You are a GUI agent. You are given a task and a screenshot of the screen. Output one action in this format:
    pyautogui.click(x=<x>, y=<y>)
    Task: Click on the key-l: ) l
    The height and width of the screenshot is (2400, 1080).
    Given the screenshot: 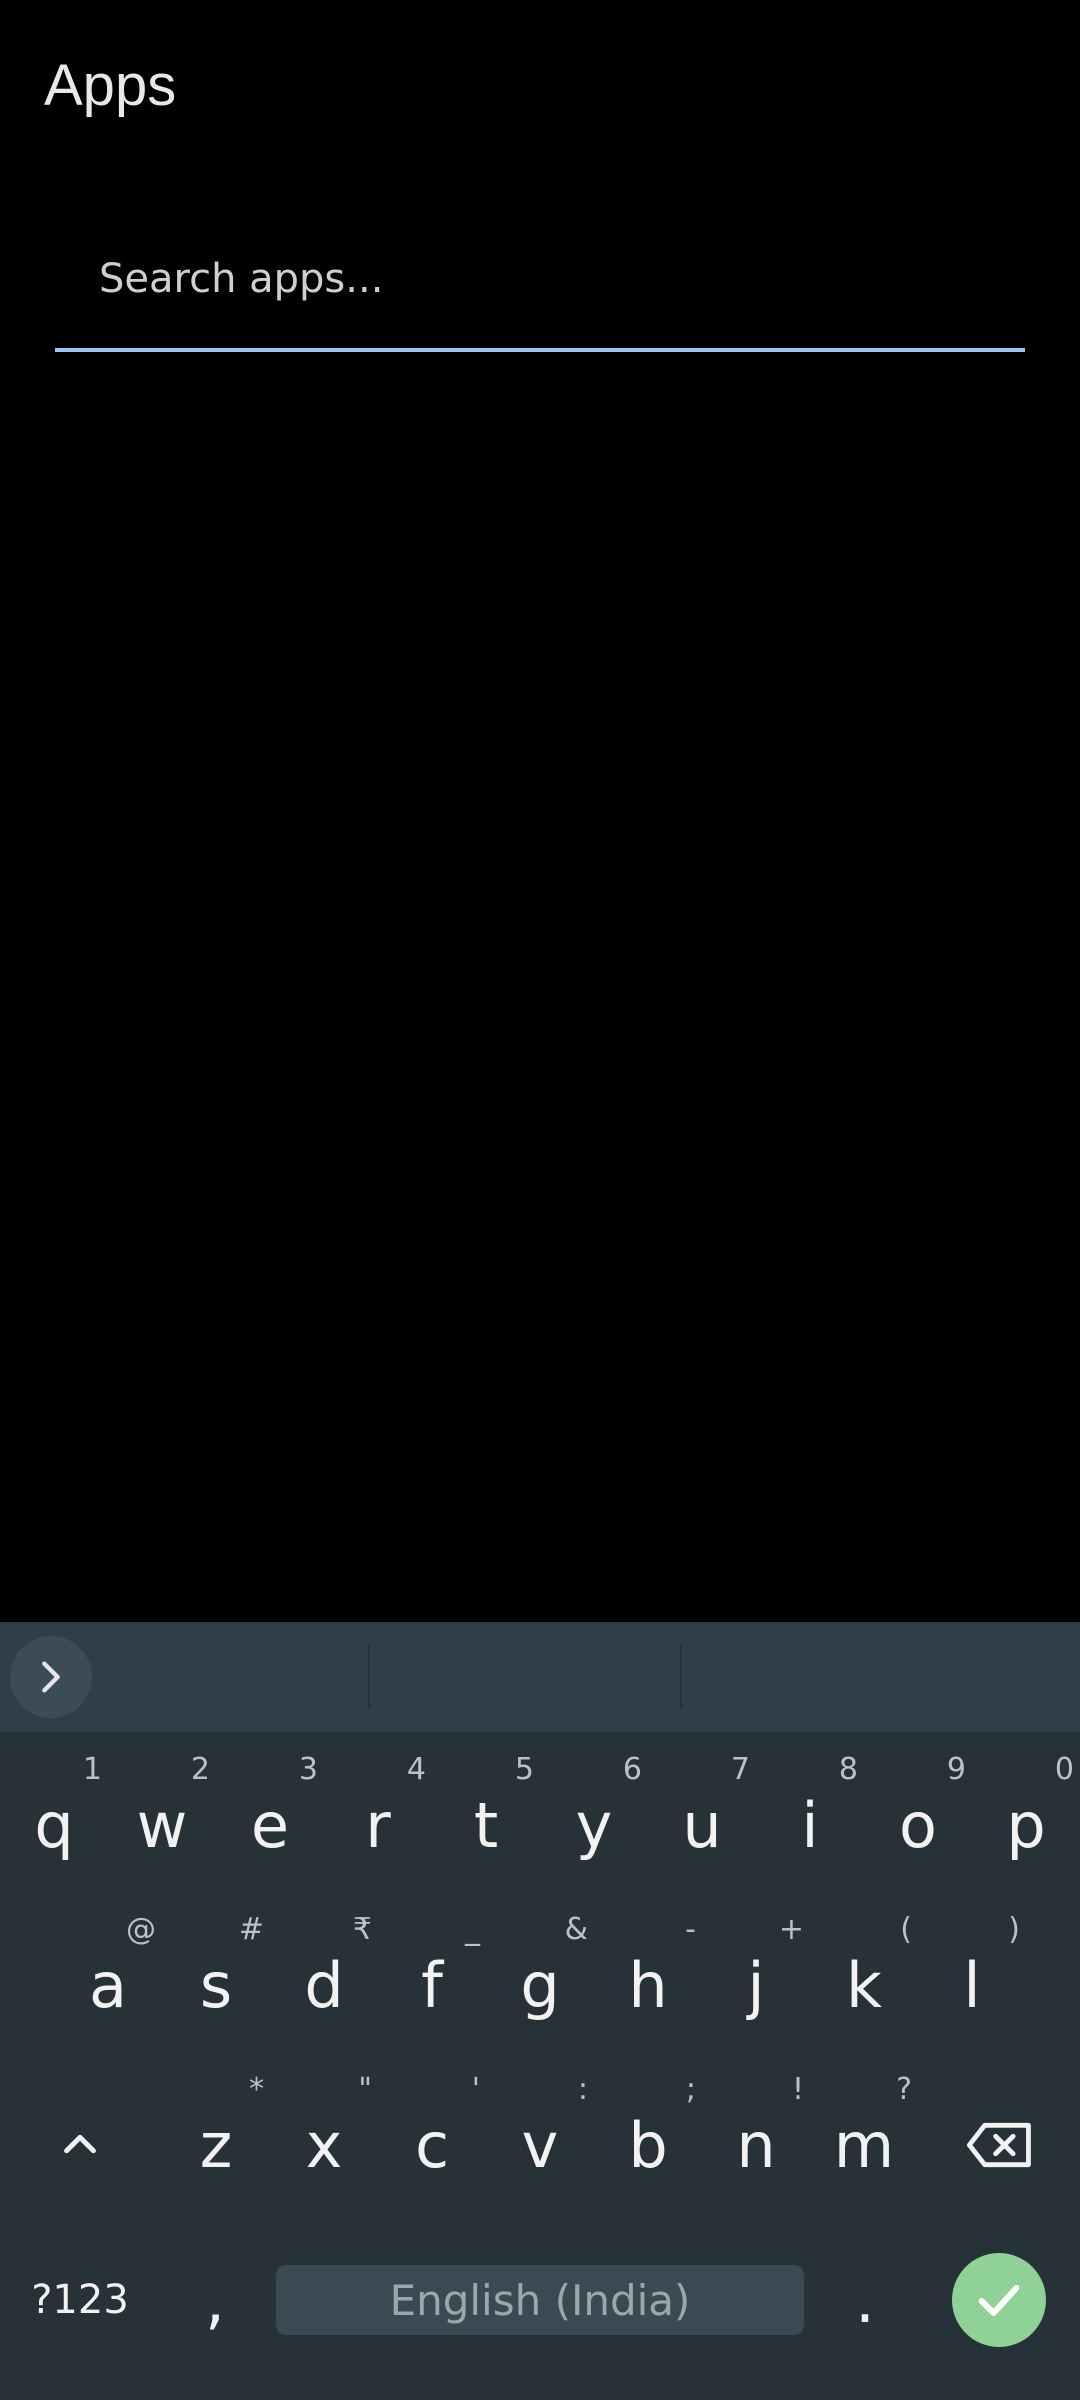 What is the action you would take?
    pyautogui.click(x=972, y=1976)
    